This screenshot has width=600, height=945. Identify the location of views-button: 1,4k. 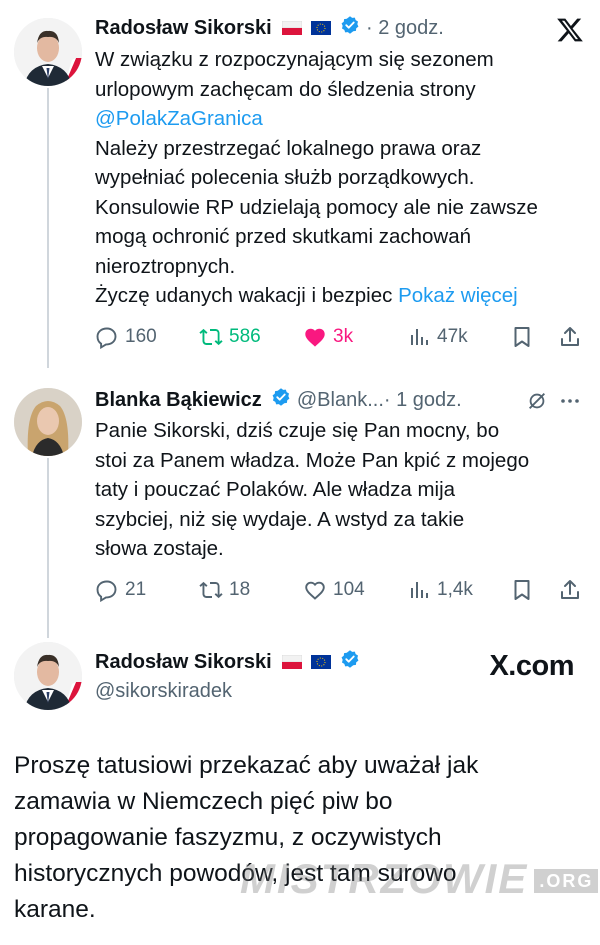
(440, 590).